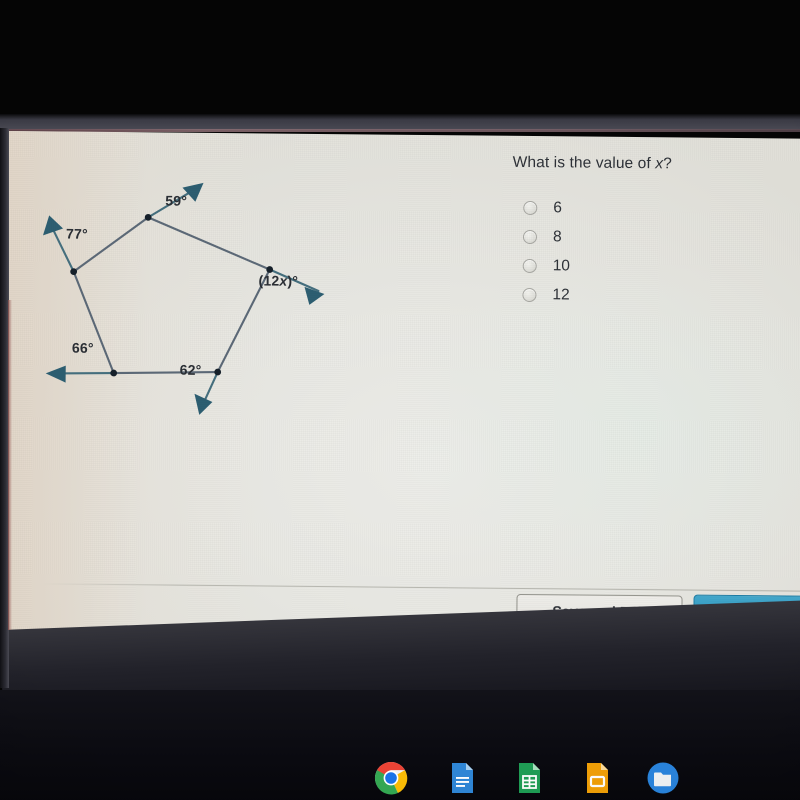 Image resolution: width=800 pixels, height=800 pixels. What do you see at coordinates (209, 243) in the screenshot?
I see `side-top-right` at bounding box center [209, 243].